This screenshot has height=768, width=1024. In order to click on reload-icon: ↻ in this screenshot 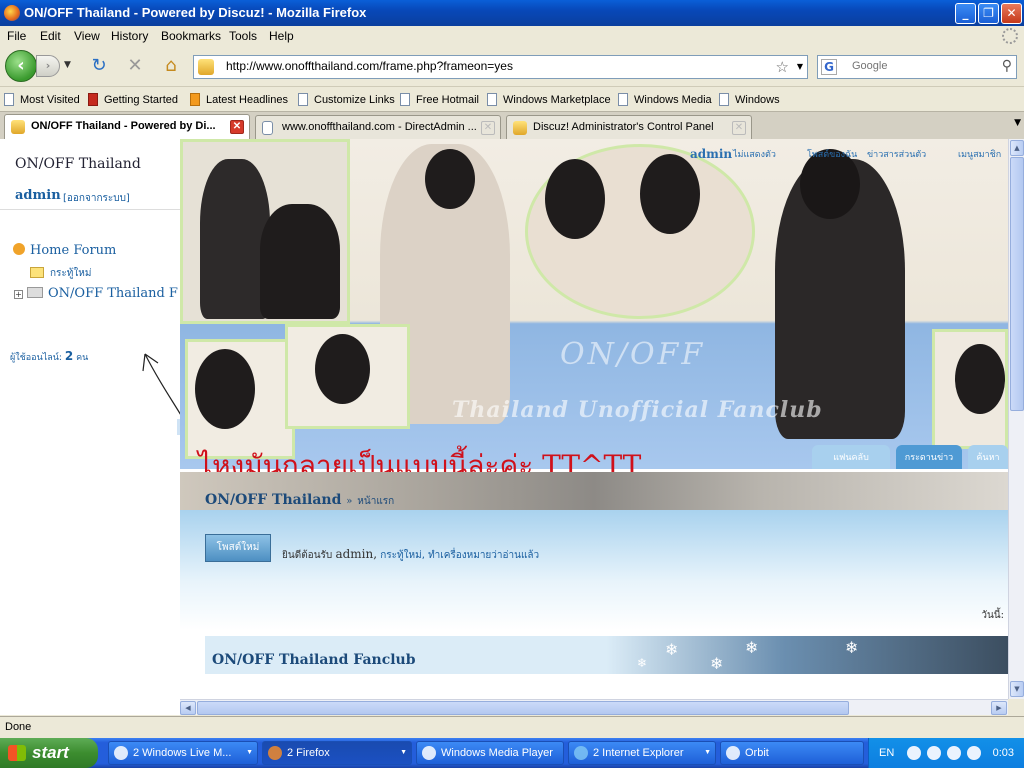, I will do `click(99, 66)`.